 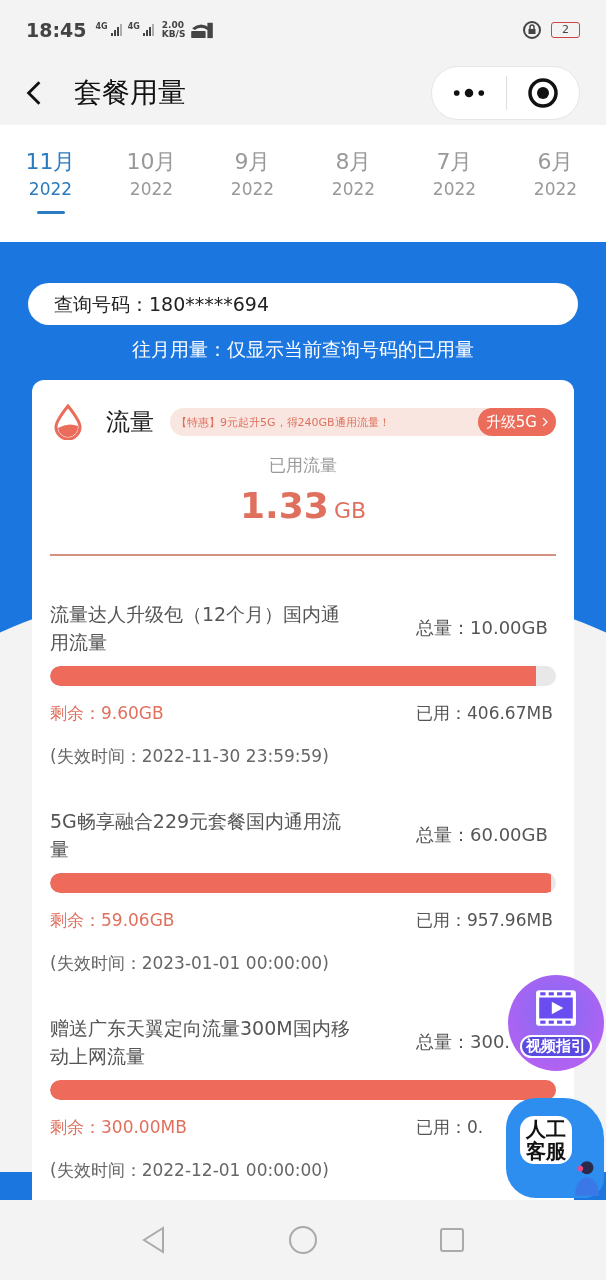 What do you see at coordinates (284, 505) in the screenshot?
I see `used-value: 1.33` at bounding box center [284, 505].